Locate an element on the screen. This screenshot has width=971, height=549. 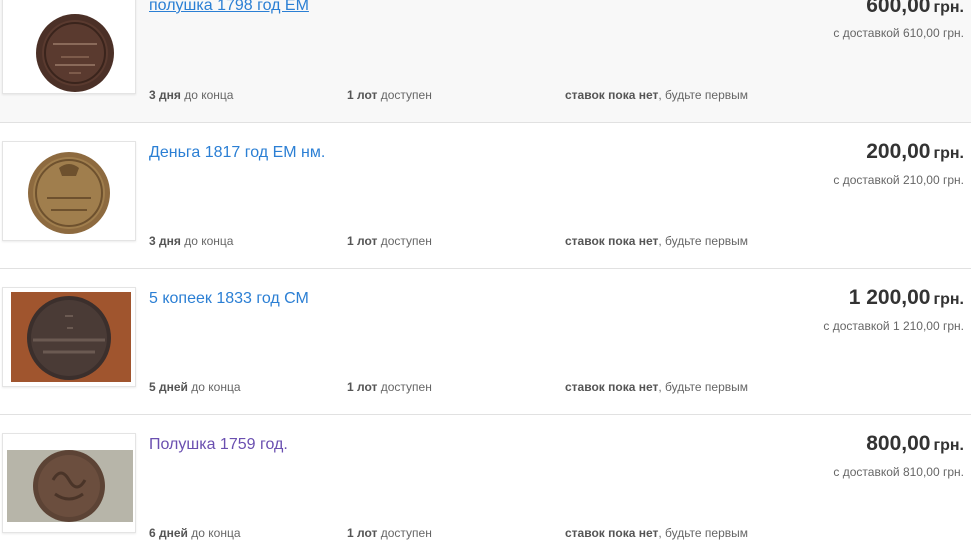
listing-price: 600,00 грн. is located at coordinates (915, 9).